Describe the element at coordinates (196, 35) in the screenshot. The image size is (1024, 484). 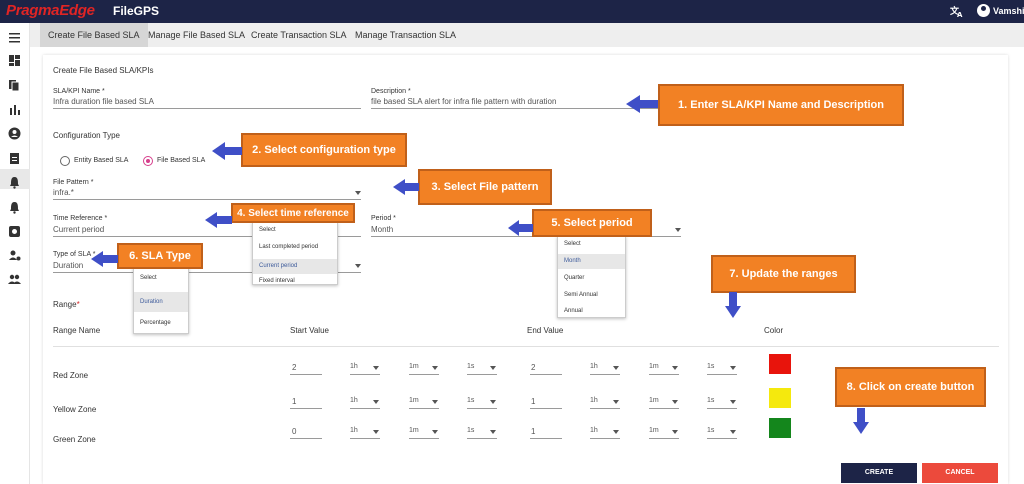
I see `tab-manage-file-based-sla: Manage File Based SLA` at that location.